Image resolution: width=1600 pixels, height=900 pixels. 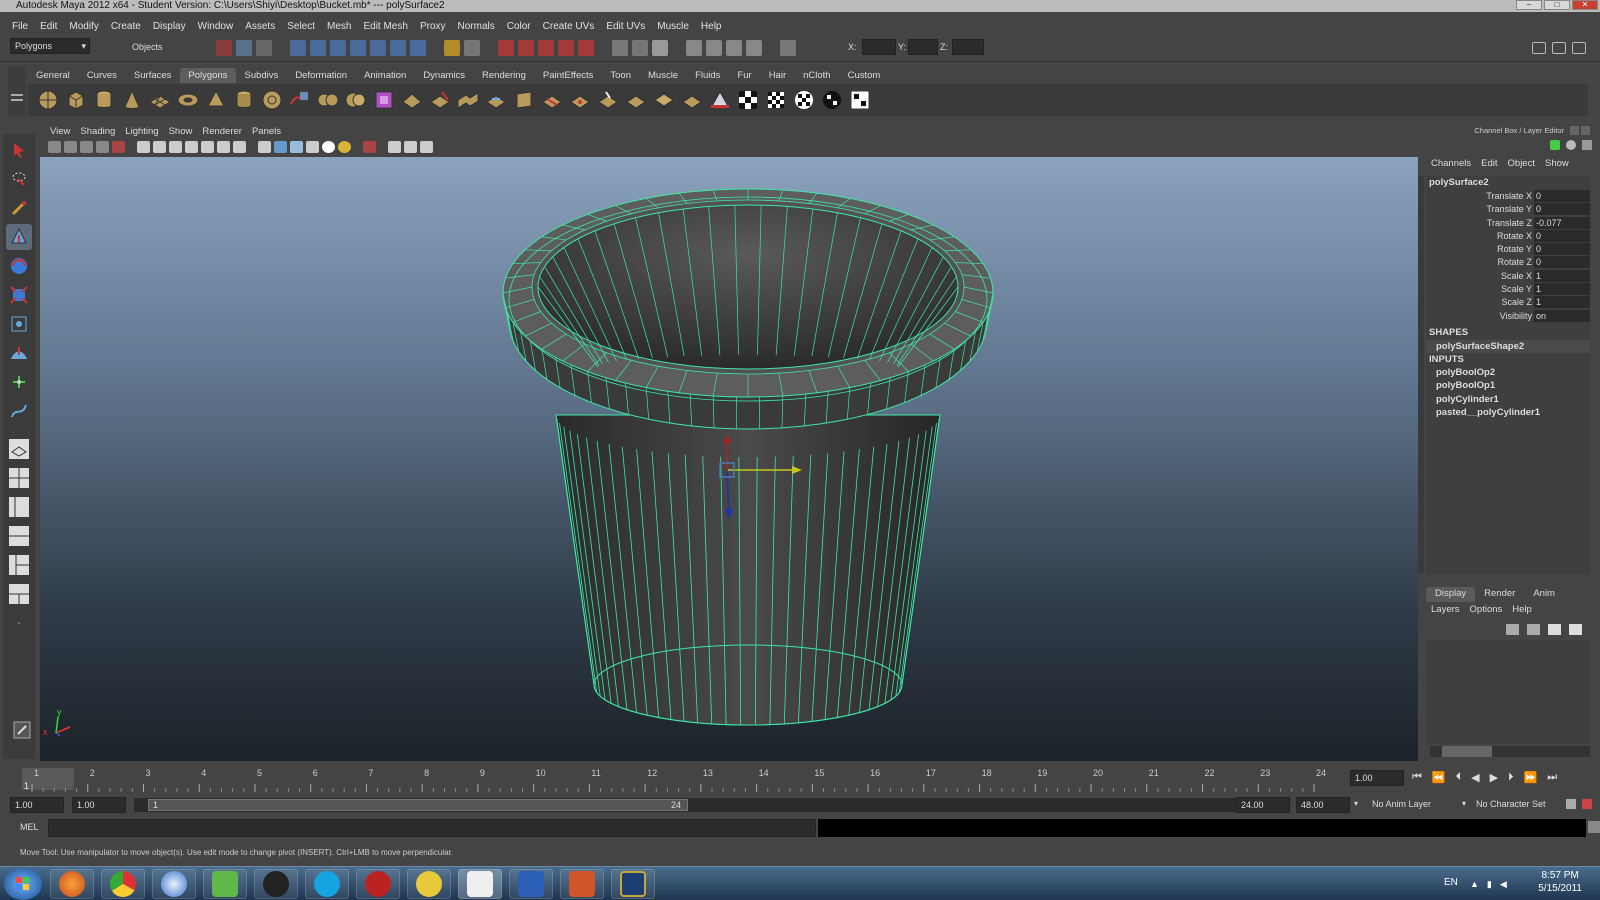 What do you see at coordinates (37, 805) in the screenshot?
I see `start-time-field: 1.00` at bounding box center [37, 805].